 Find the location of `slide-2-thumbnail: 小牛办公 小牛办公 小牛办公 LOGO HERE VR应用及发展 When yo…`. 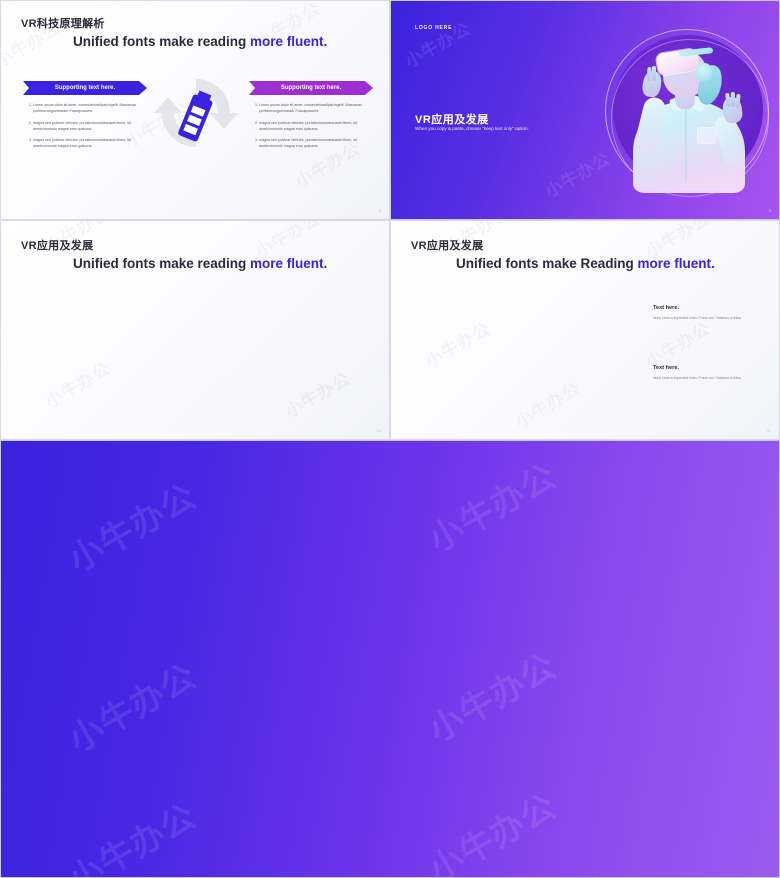

slide-2-thumbnail: 小牛办公 小牛办公 小牛办公 LOGO HERE VR应用及发展 When yo… is located at coordinates (585, 110).